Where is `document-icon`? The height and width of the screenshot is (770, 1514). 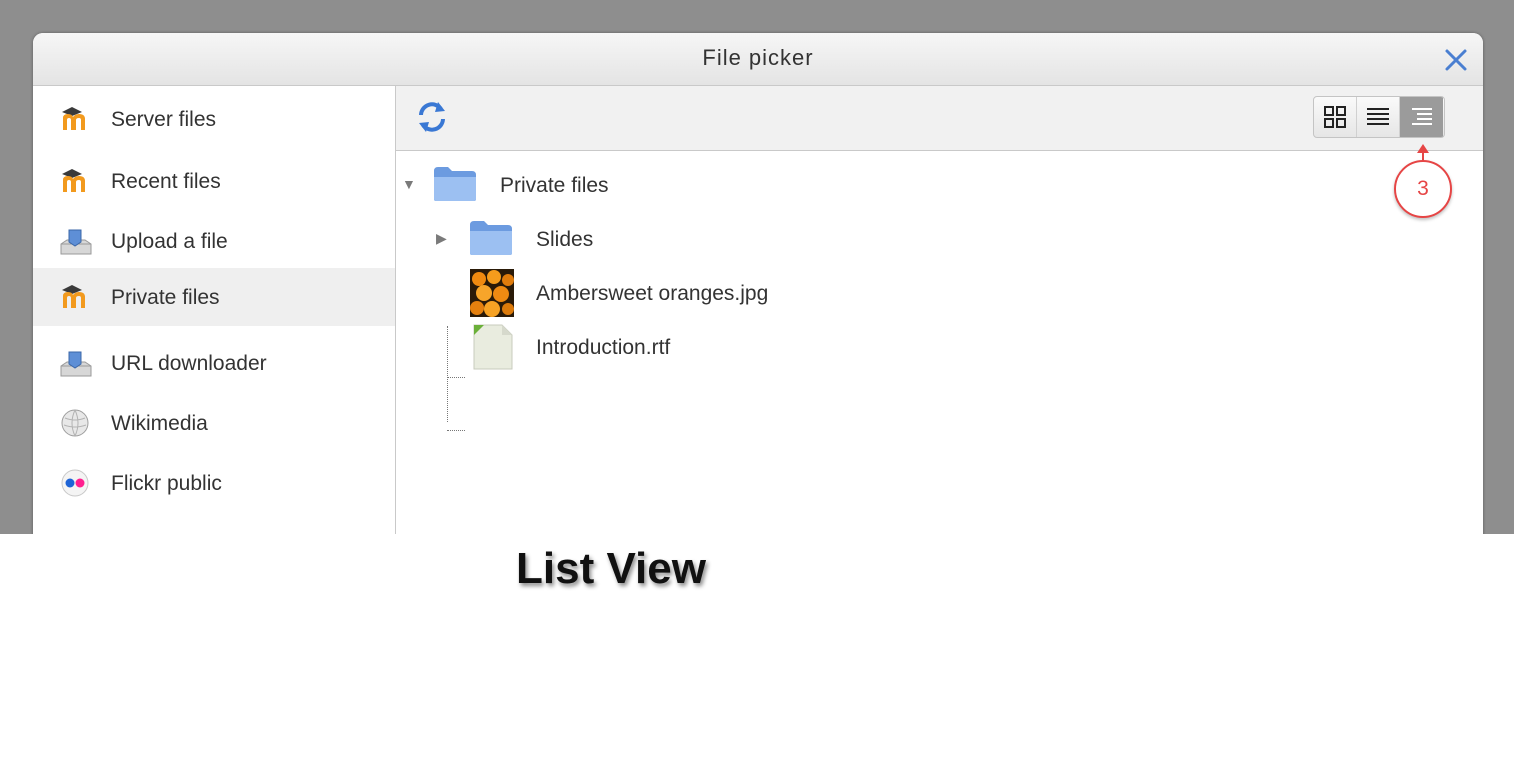 document-icon is located at coordinates (493, 347).